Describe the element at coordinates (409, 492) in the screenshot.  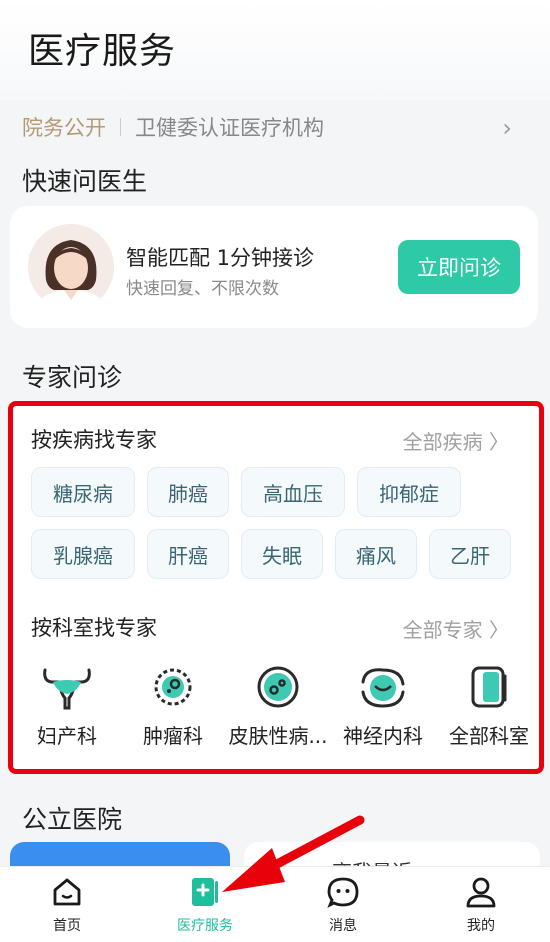
I see `disease-chip-depression: 抑郁症` at that location.